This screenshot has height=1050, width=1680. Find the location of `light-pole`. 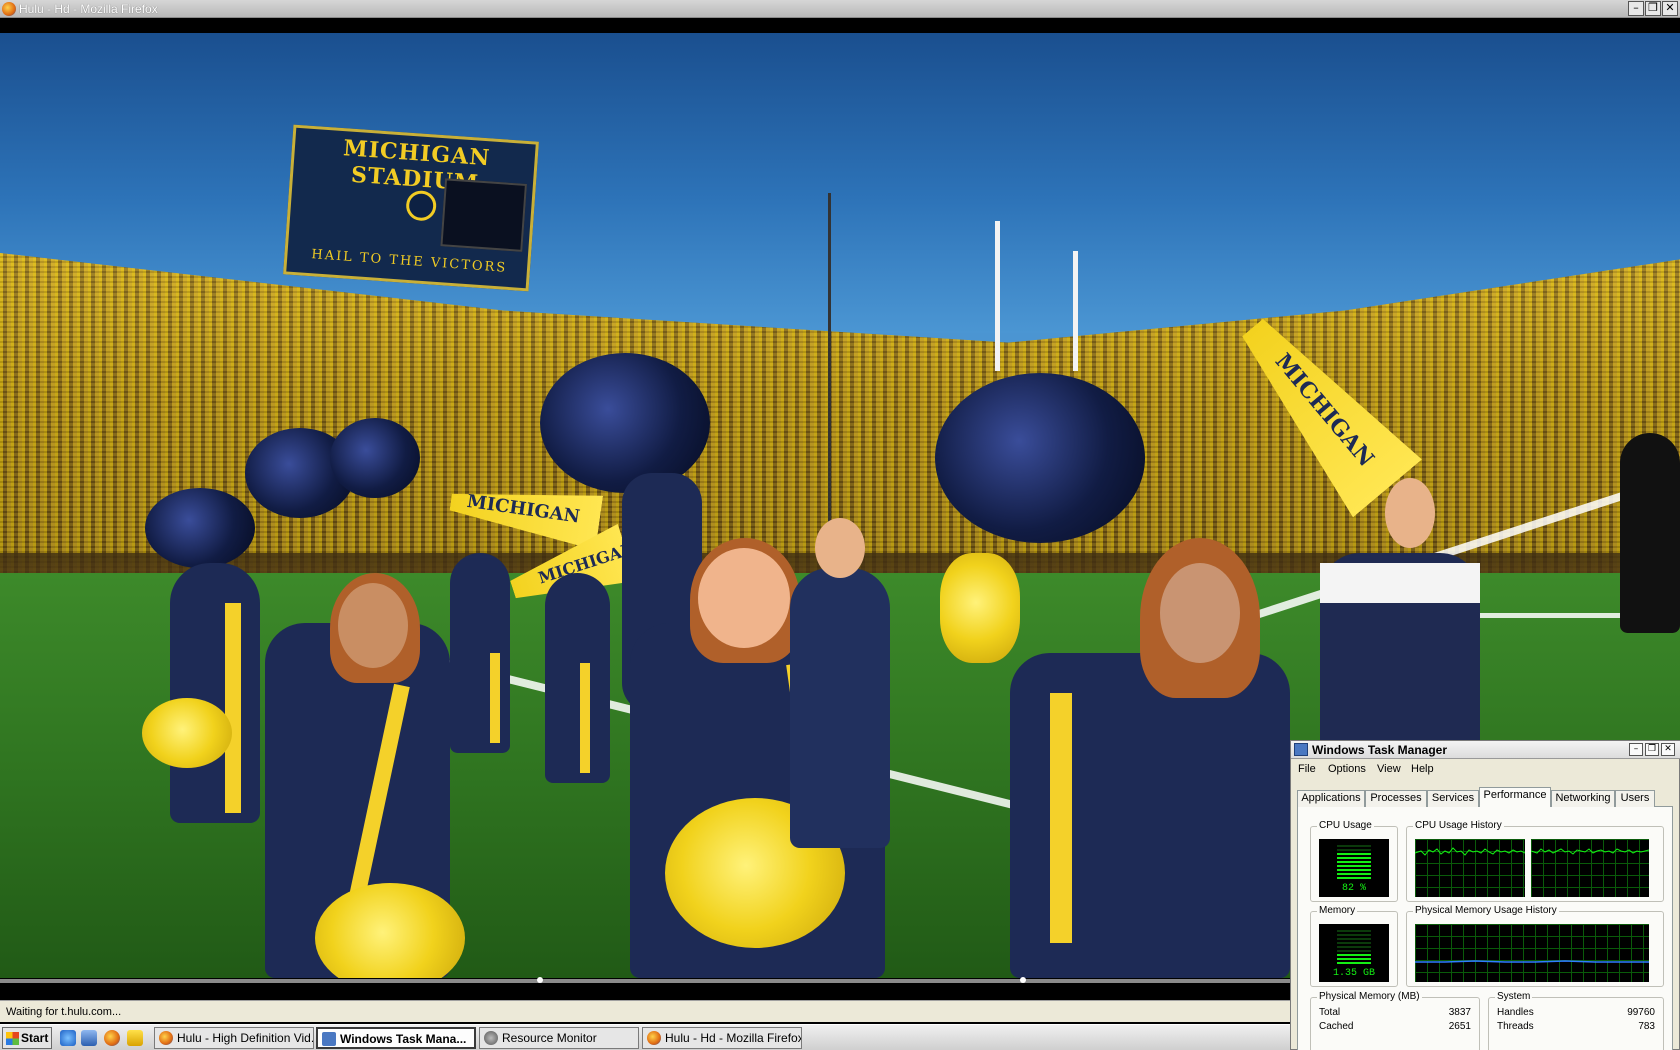

light-pole is located at coordinates (829, 363).